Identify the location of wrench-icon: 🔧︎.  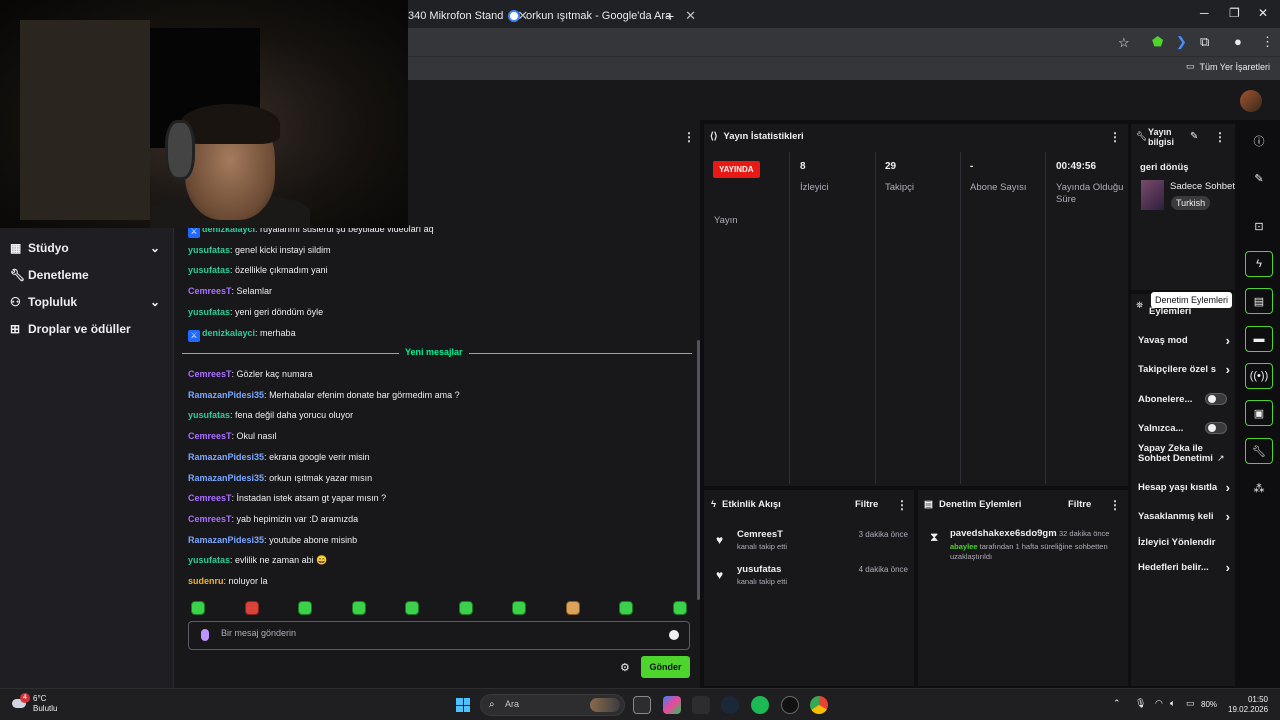
(1259, 451).